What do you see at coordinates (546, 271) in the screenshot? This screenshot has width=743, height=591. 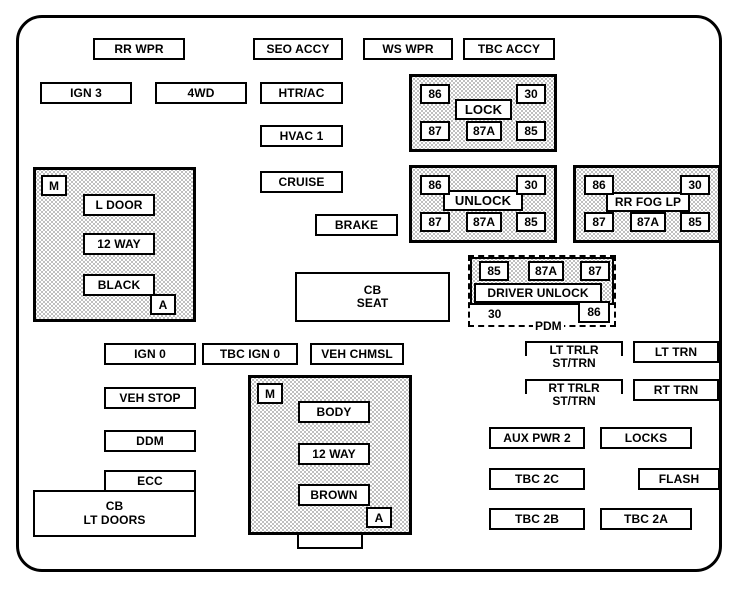 I see `relay-driver-unlock-pin-87a: 87A` at bounding box center [546, 271].